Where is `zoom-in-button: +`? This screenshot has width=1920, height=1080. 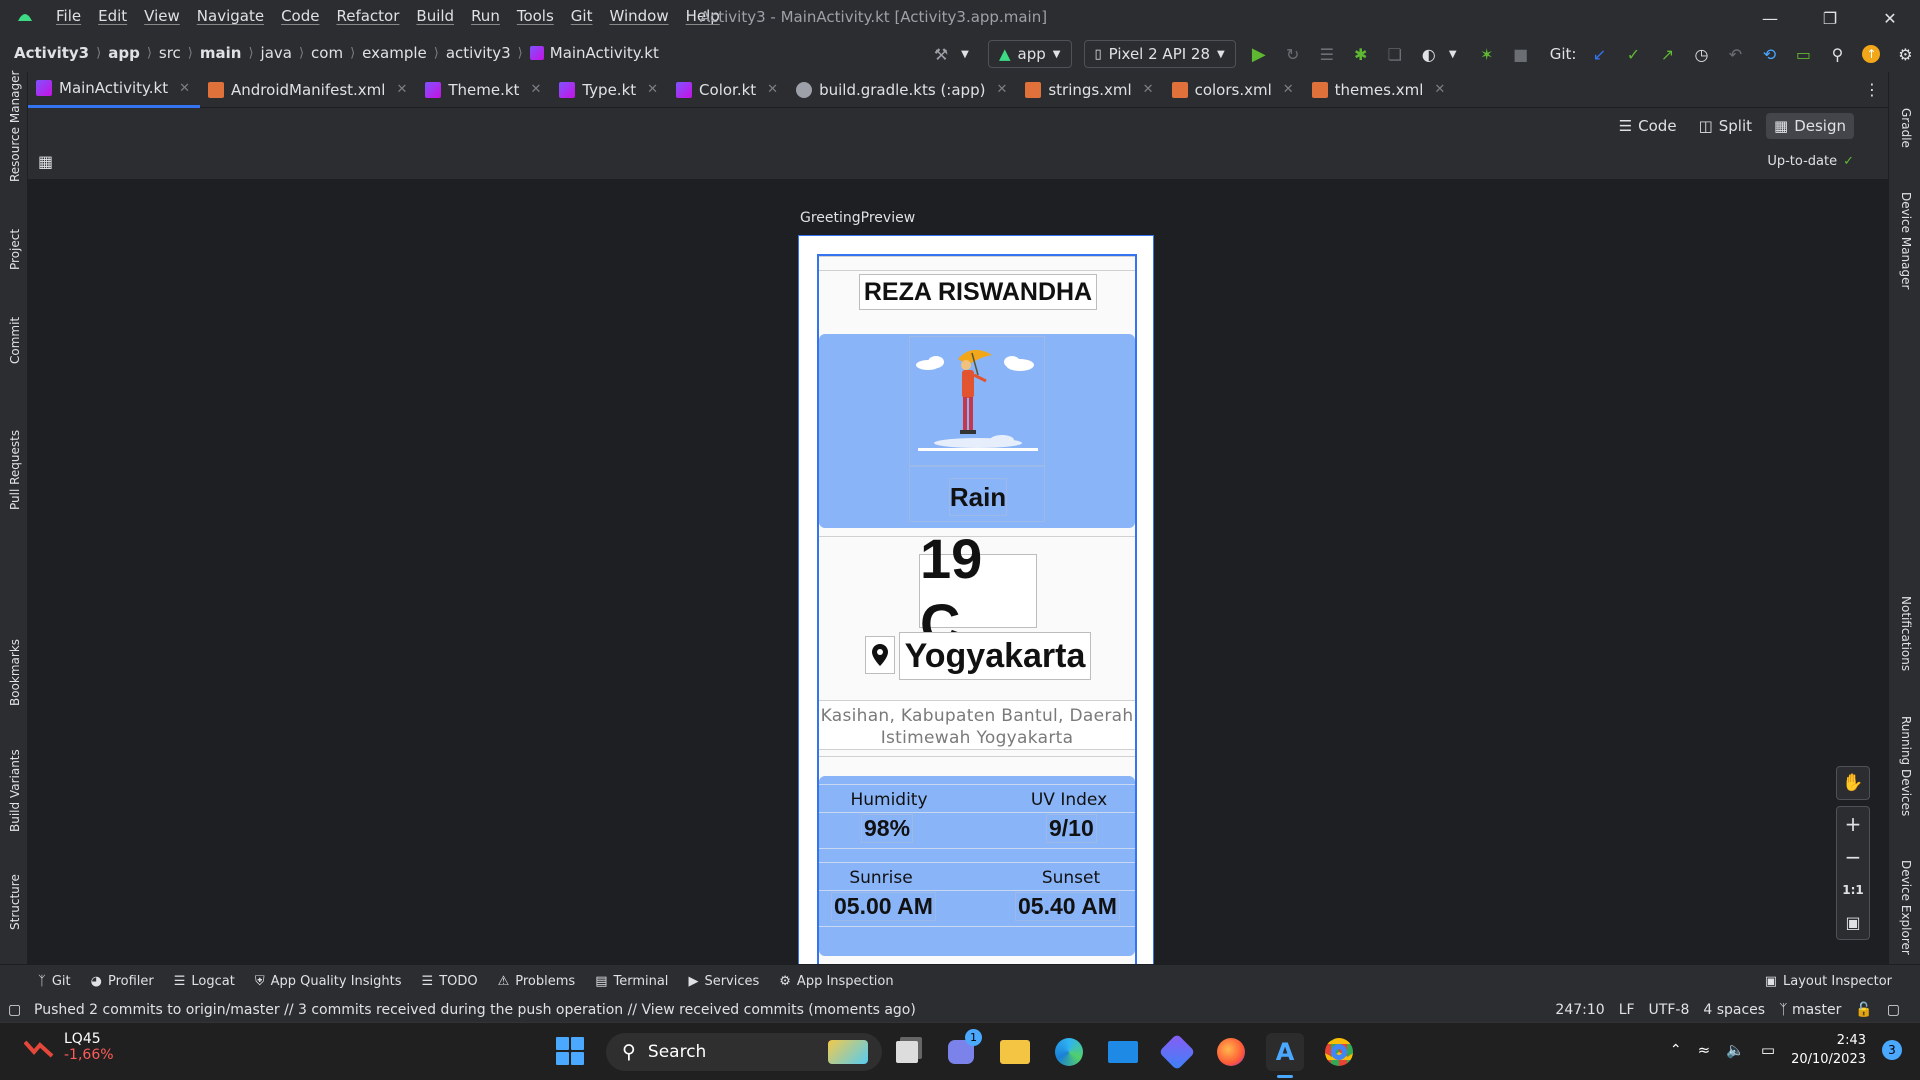
zoom-in-button: + is located at coordinates (1853, 823).